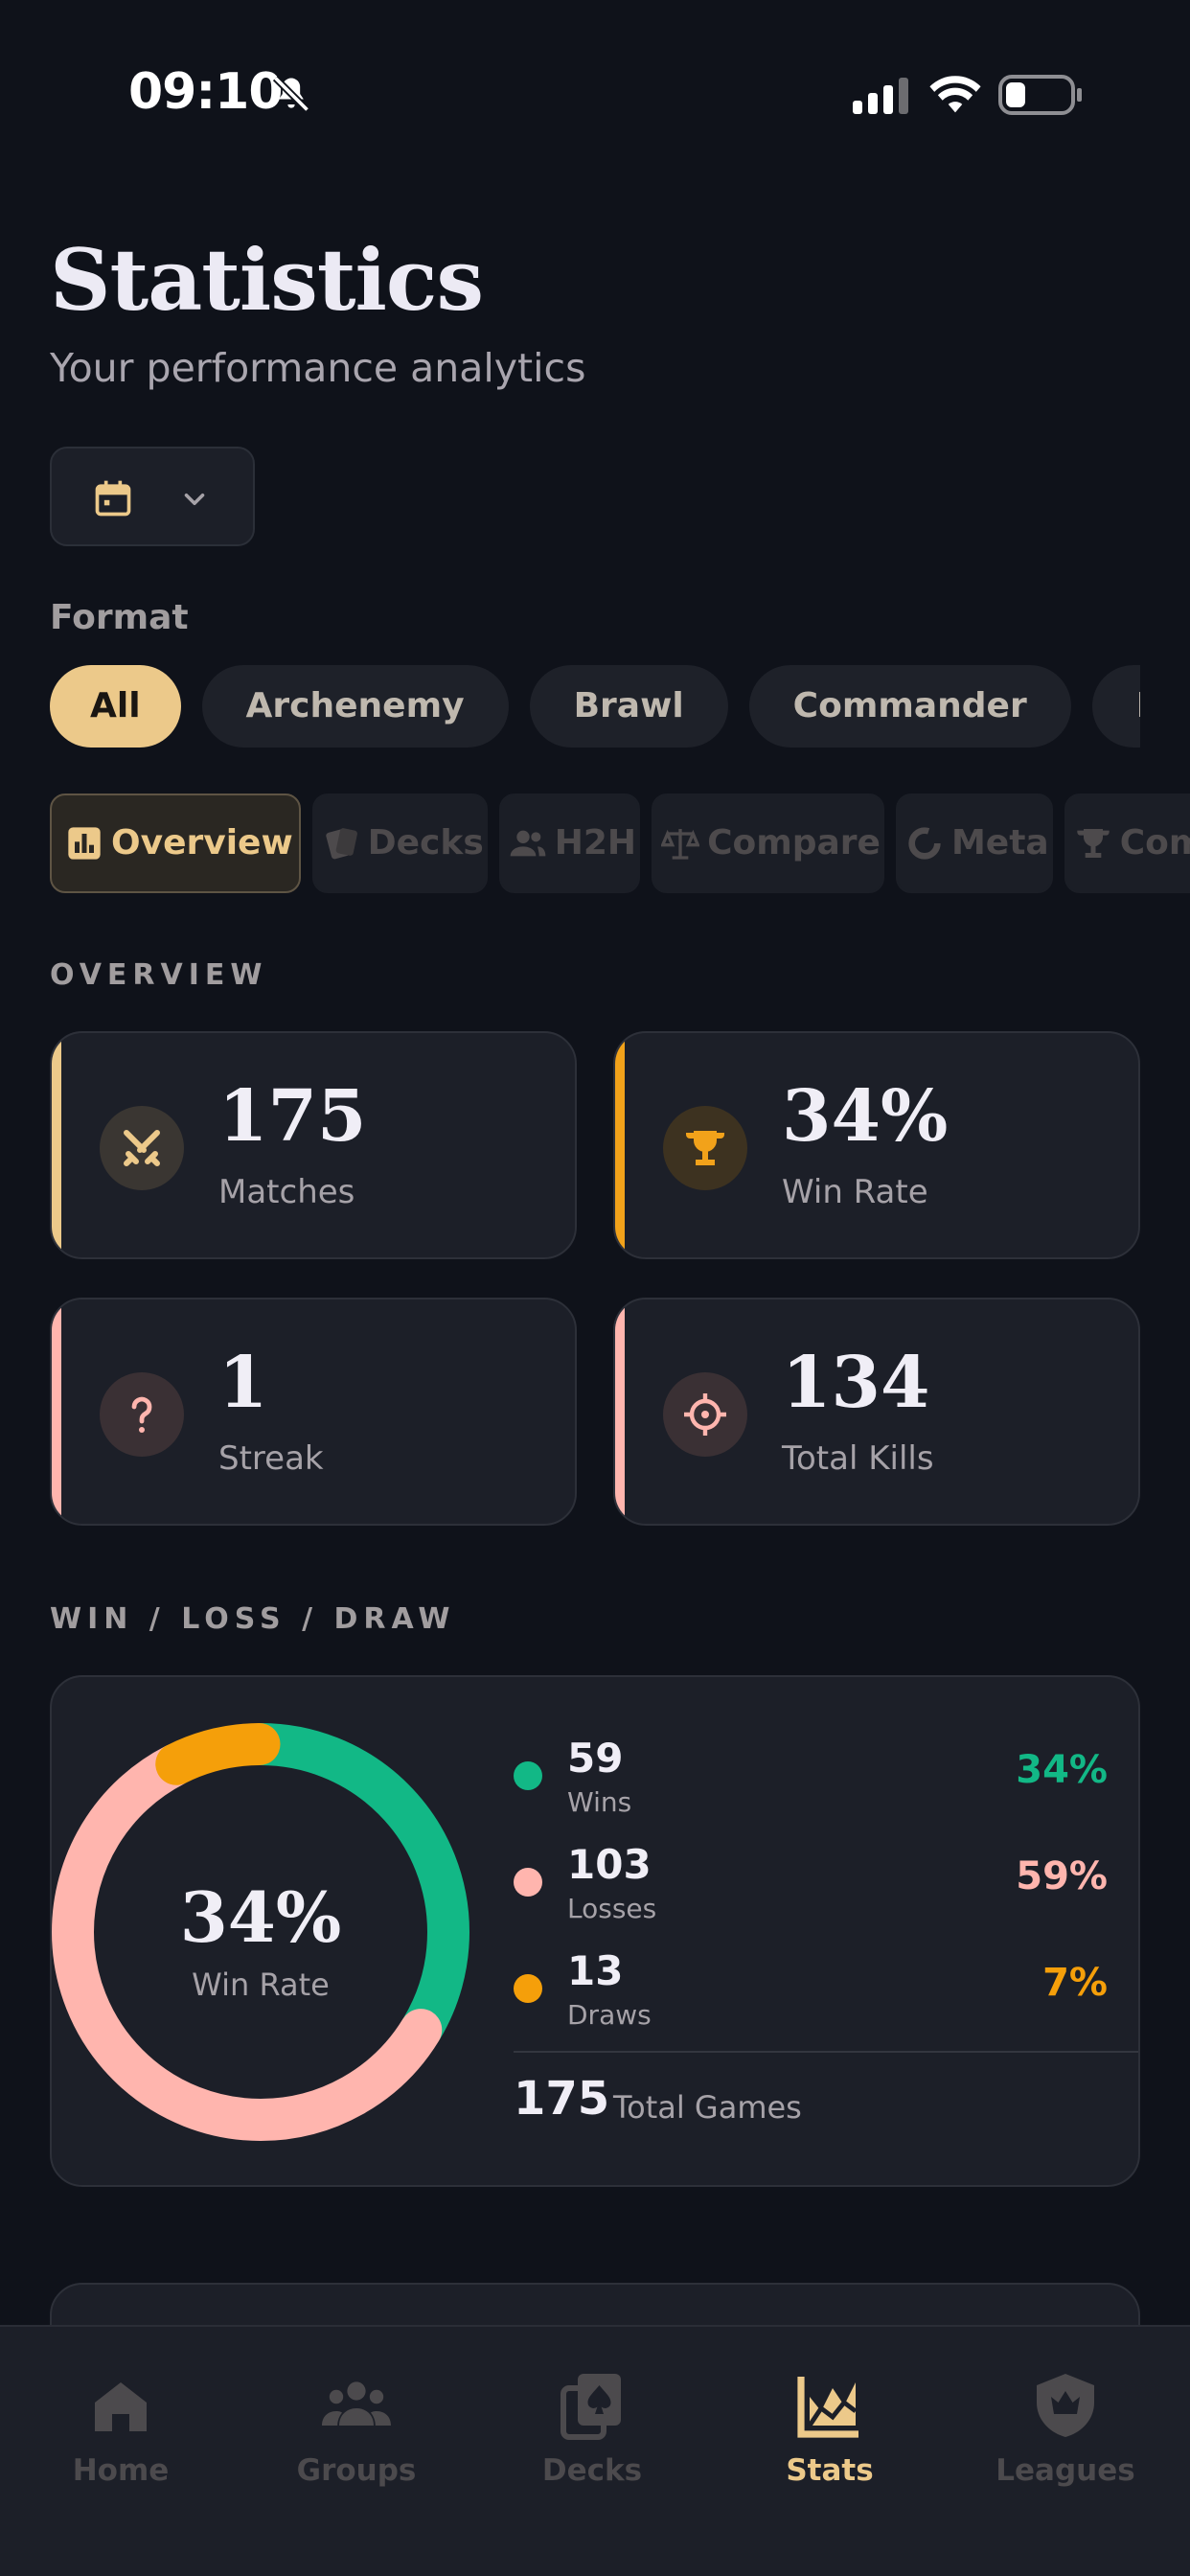  I want to click on chip-draft: Draft, so click(1115, 706).